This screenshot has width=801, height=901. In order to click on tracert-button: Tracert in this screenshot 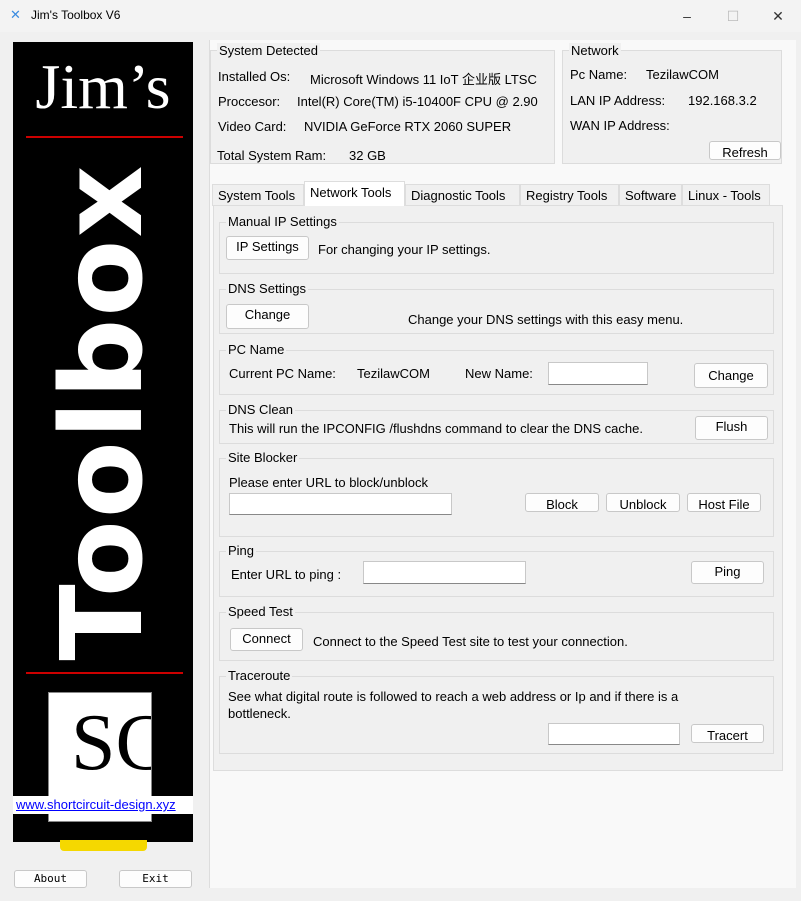, I will do `click(727, 733)`.